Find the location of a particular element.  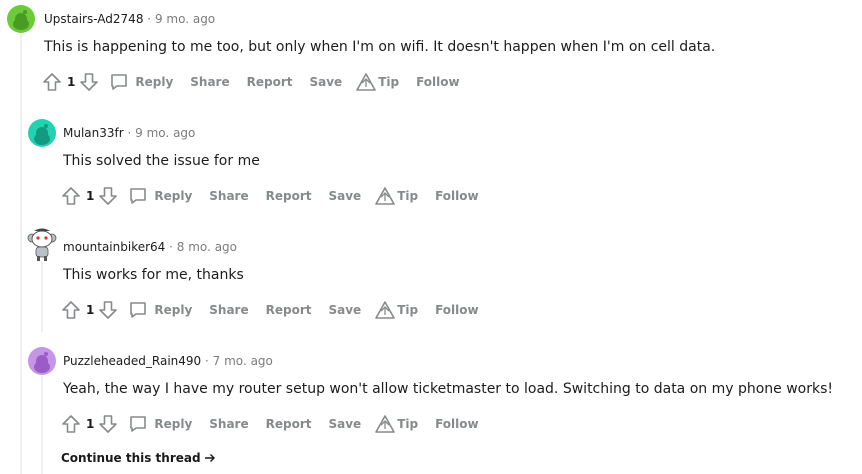

author-name: Puzzleheaded_Rain490 is located at coordinates (132, 361).